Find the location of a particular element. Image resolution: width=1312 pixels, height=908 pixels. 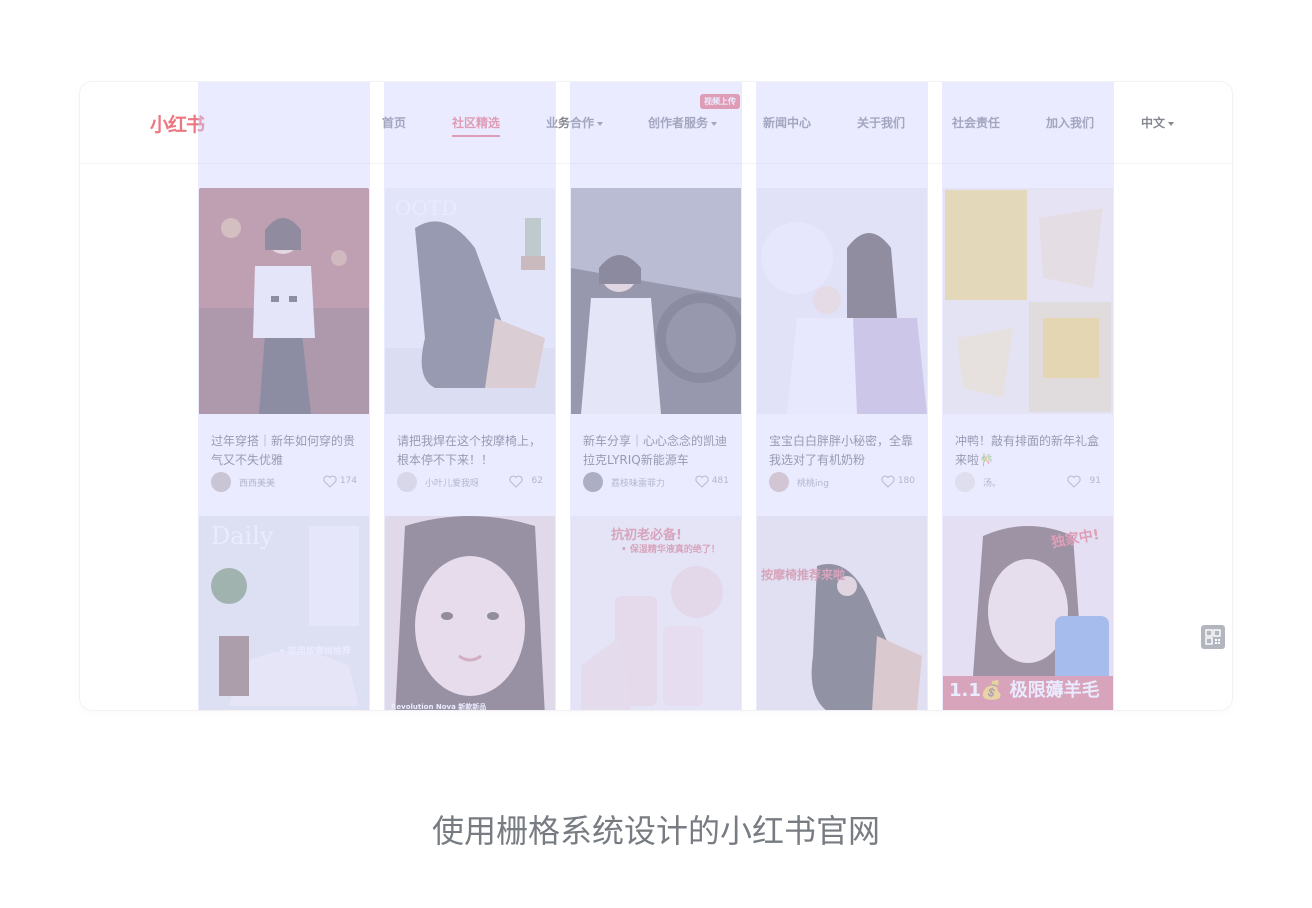

image-overlay-text: 1.1💰 极限薅羊毛 is located at coordinates (1024, 690).